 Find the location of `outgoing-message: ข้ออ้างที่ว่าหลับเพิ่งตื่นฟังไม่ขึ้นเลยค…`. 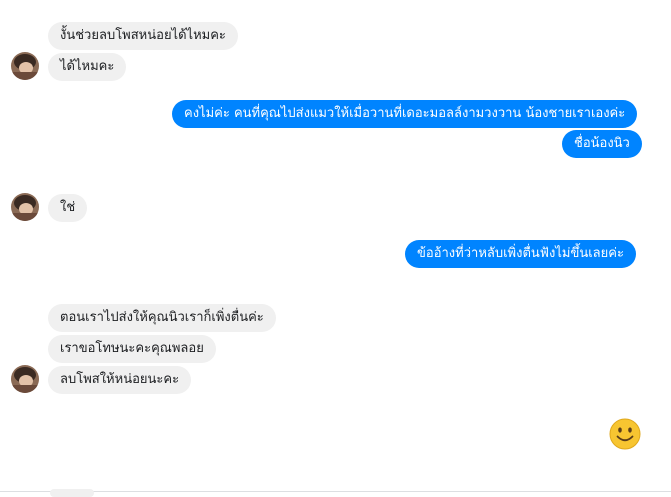

outgoing-message: ข้ออ้างที่ว่าหลับเพิ่งตื่นฟังไม่ขึ้นเลยค… is located at coordinates (520, 254).